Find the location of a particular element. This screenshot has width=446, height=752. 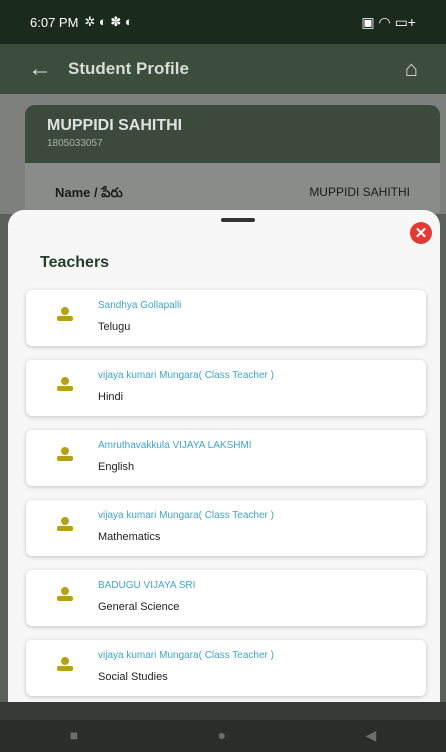

app-bar: ← Student Profile ⌂ is located at coordinates (223, 69).